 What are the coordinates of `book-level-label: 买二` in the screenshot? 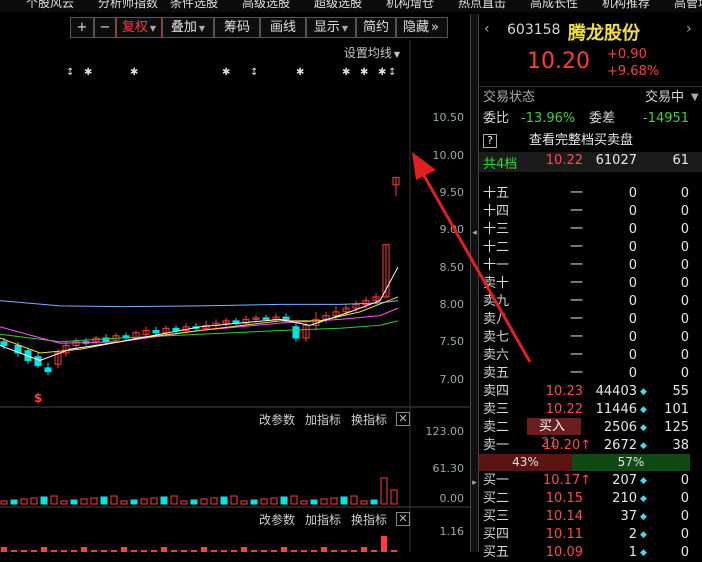 It's located at (496, 498).